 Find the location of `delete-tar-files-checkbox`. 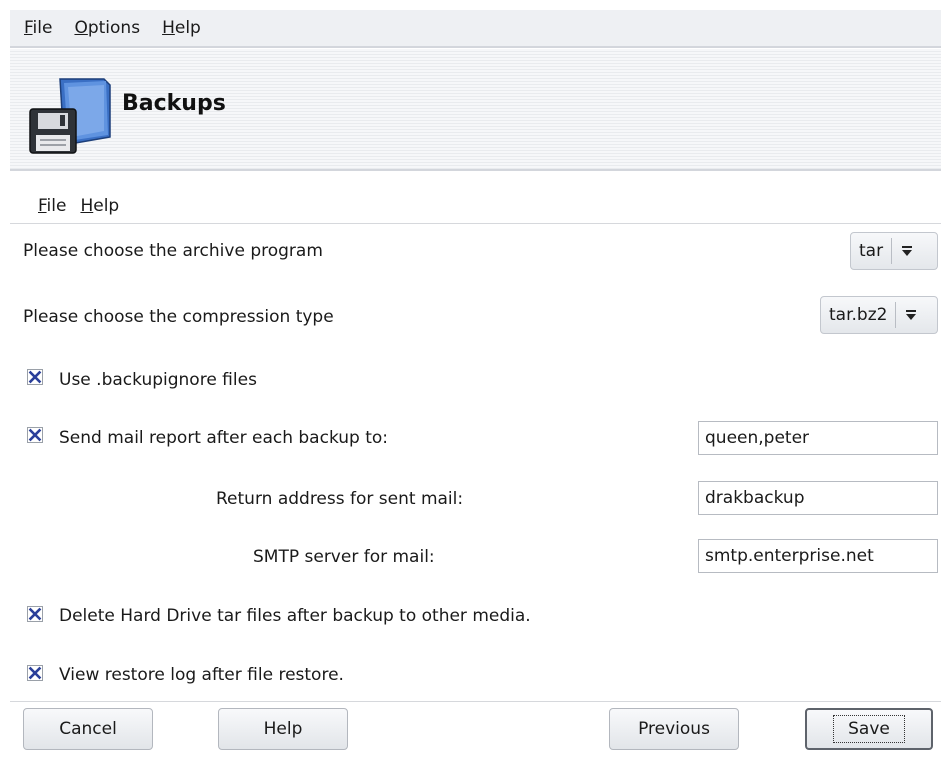

delete-tar-files-checkbox is located at coordinates (35, 614).